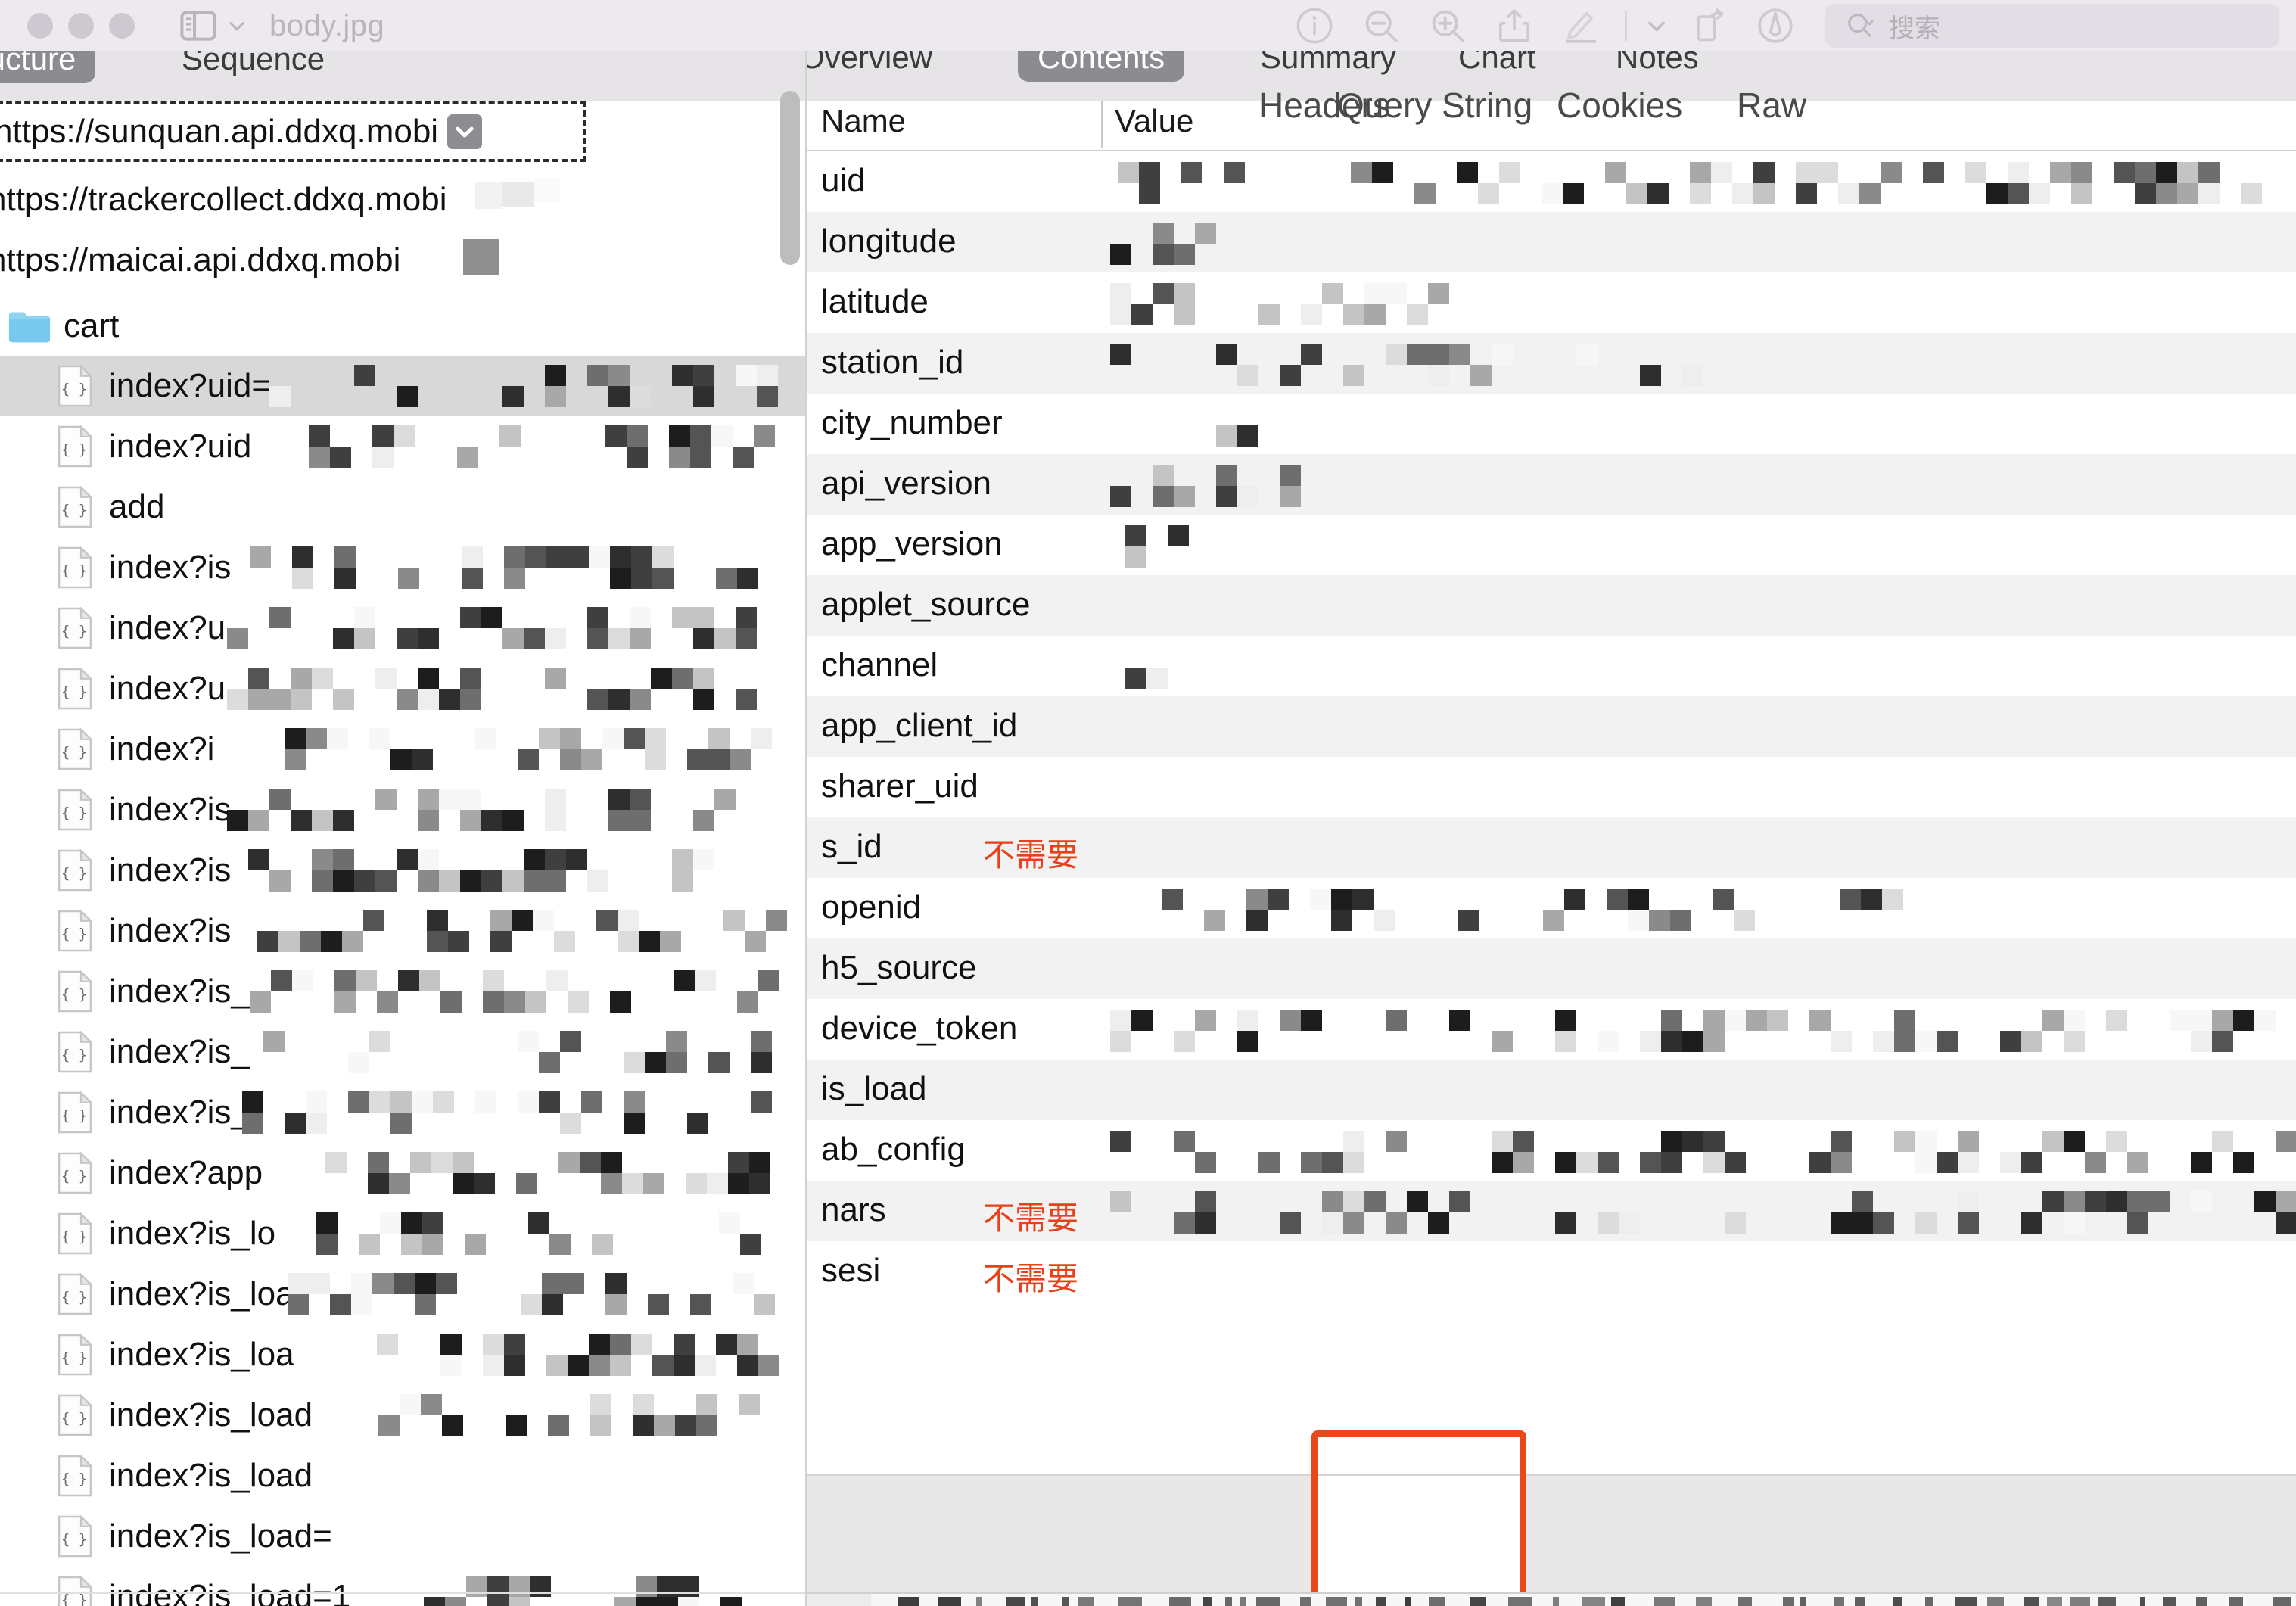 This screenshot has height=1606, width=2296. Describe the element at coordinates (465, 131) in the screenshot. I see `host-chevron-down-icon` at that location.